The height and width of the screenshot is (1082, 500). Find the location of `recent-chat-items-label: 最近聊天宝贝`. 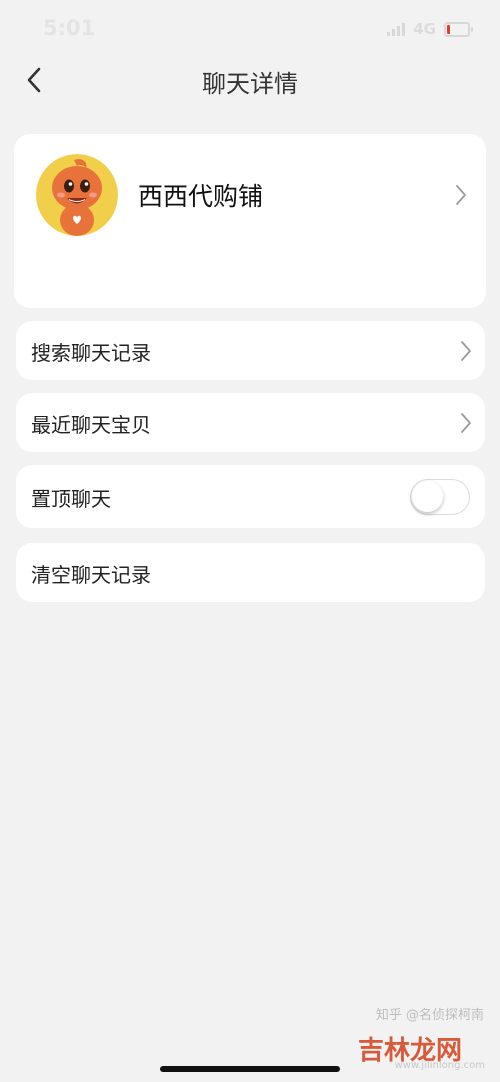

recent-chat-items-label: 最近聊天宝贝 is located at coordinates (91, 425).